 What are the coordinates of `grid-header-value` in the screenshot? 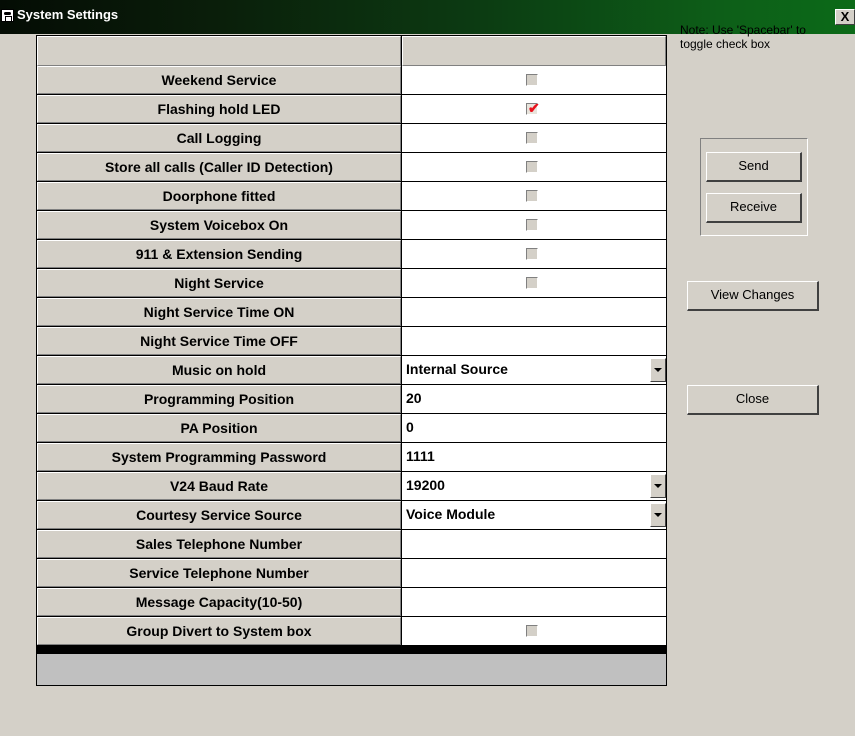 It's located at (534, 51).